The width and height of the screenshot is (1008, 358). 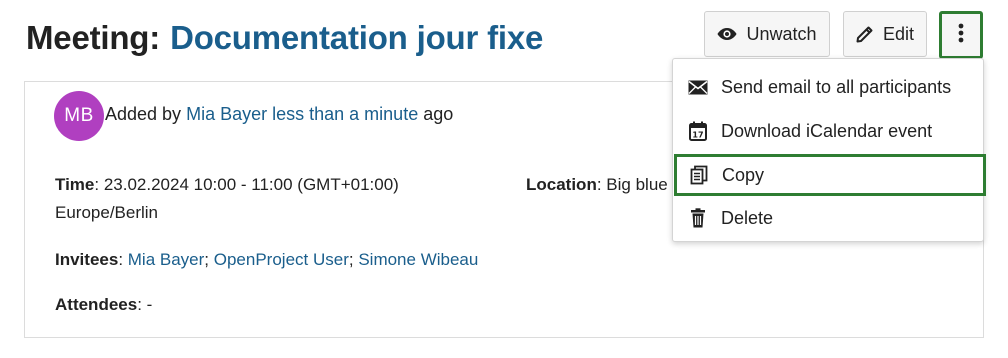 I want to click on calendar-icon: 17, so click(x=698, y=131).